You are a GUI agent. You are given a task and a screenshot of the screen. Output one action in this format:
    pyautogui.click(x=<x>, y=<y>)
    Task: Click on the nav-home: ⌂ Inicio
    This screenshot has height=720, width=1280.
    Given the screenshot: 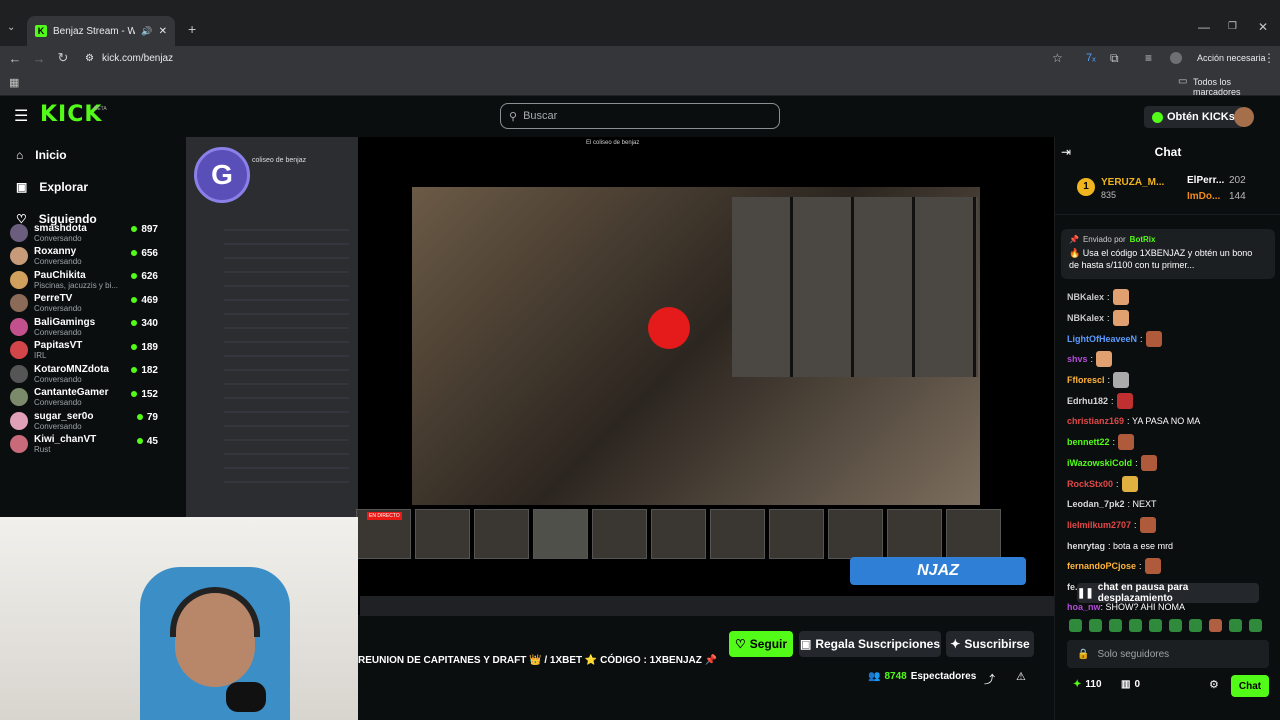 What is the action you would take?
    pyautogui.click(x=93, y=155)
    